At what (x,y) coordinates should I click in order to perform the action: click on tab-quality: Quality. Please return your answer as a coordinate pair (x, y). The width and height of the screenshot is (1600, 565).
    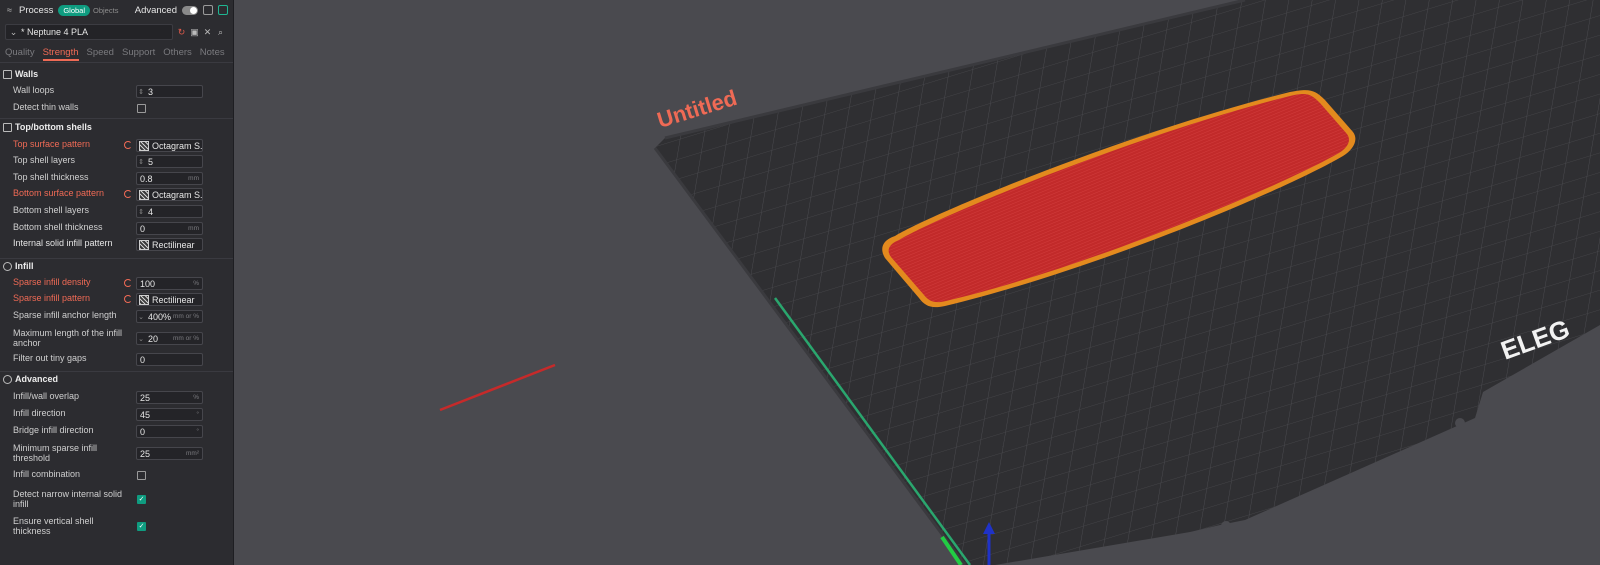
    Looking at the image, I should click on (20, 54).